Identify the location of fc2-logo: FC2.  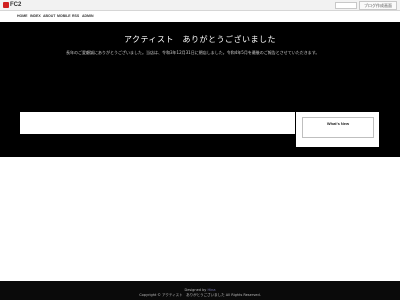
(12, 5).